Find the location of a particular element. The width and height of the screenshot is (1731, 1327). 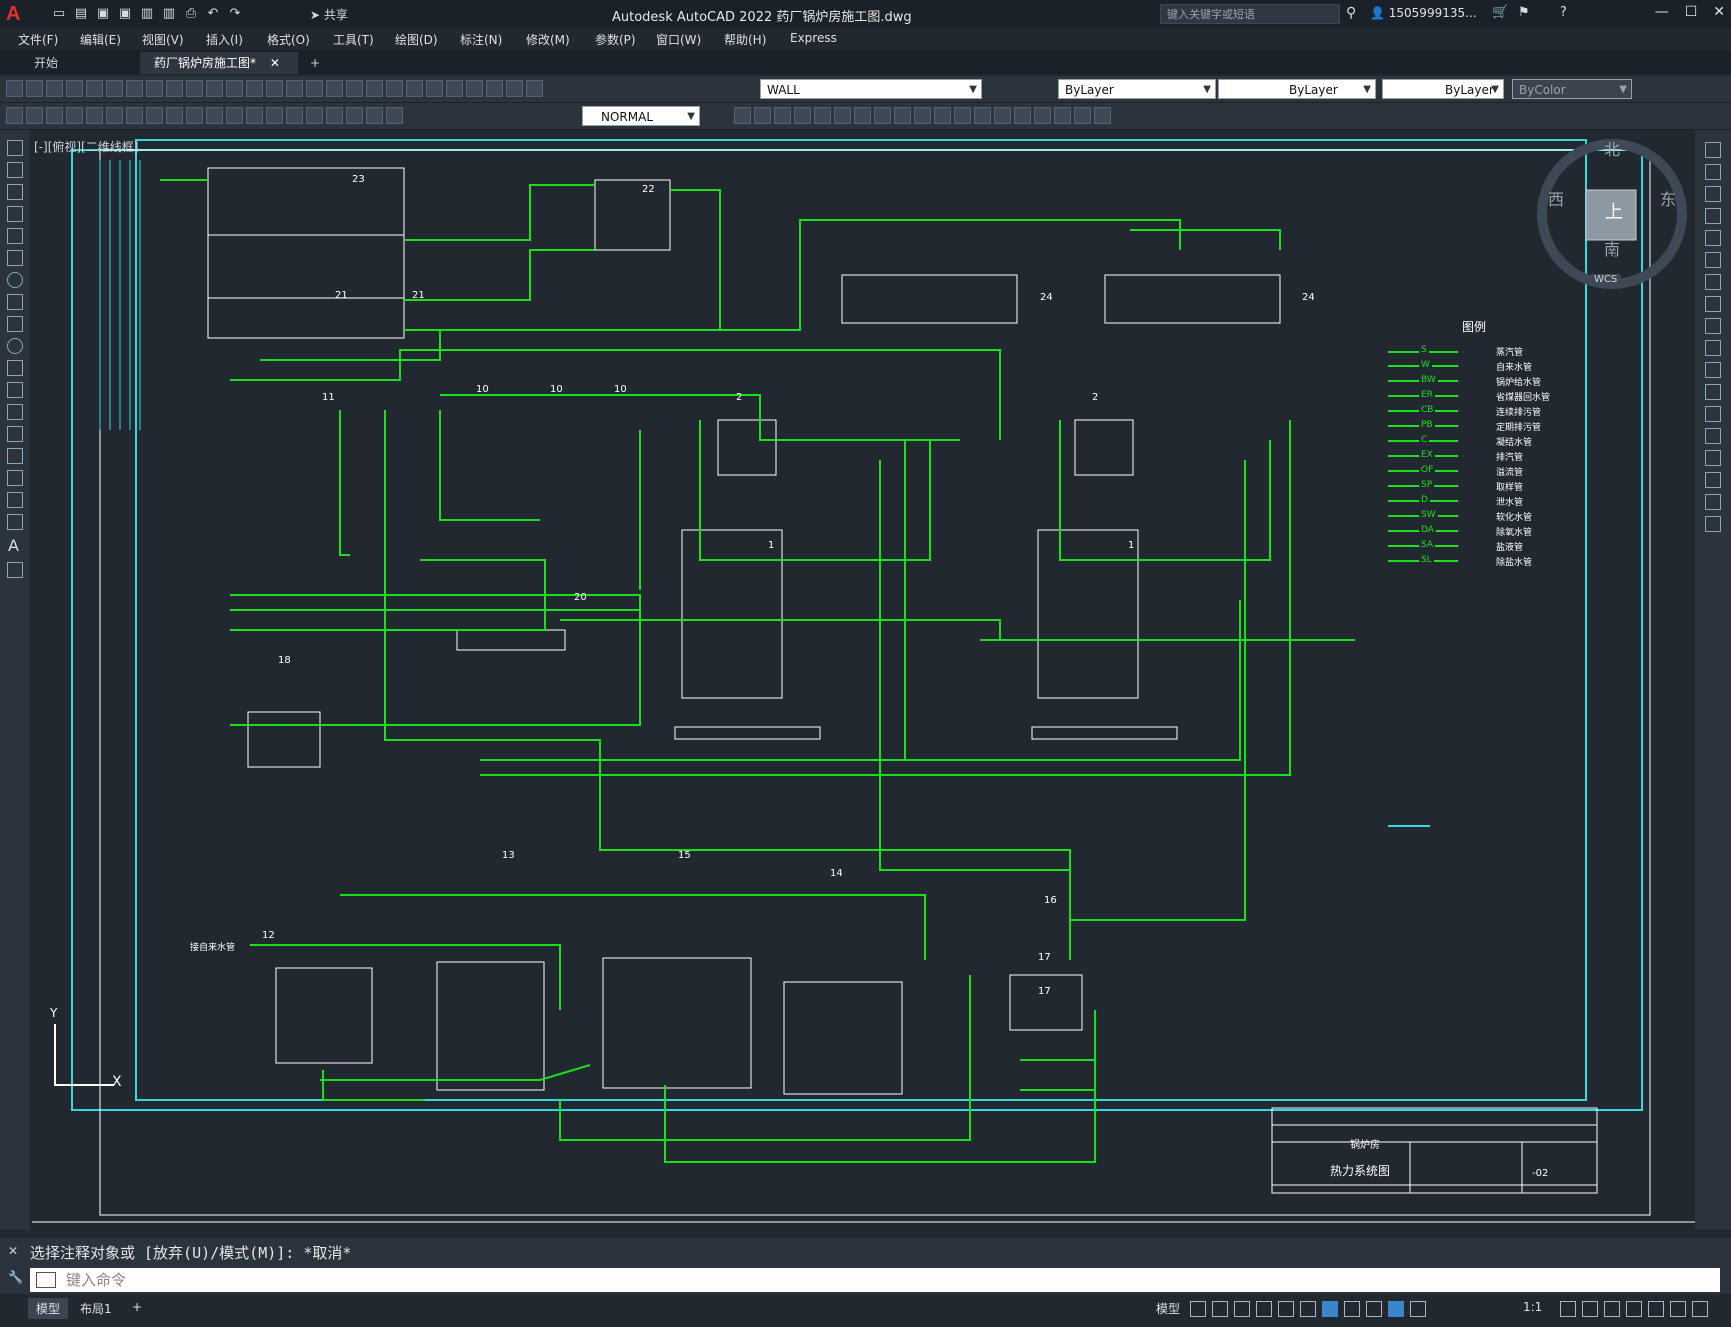

array-icon-r is located at coordinates (1713, 238).